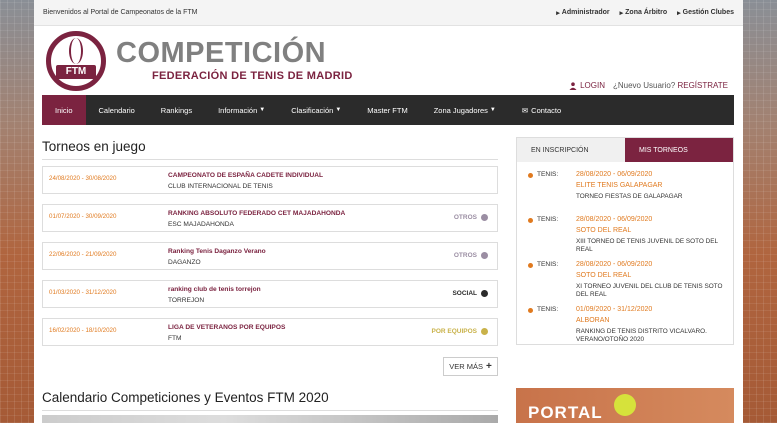 The image size is (777, 423). Describe the element at coordinates (252, 76) in the screenshot. I see `brand-subtitle: FEDERACIÓN DE TENIS DE MADRID` at that location.